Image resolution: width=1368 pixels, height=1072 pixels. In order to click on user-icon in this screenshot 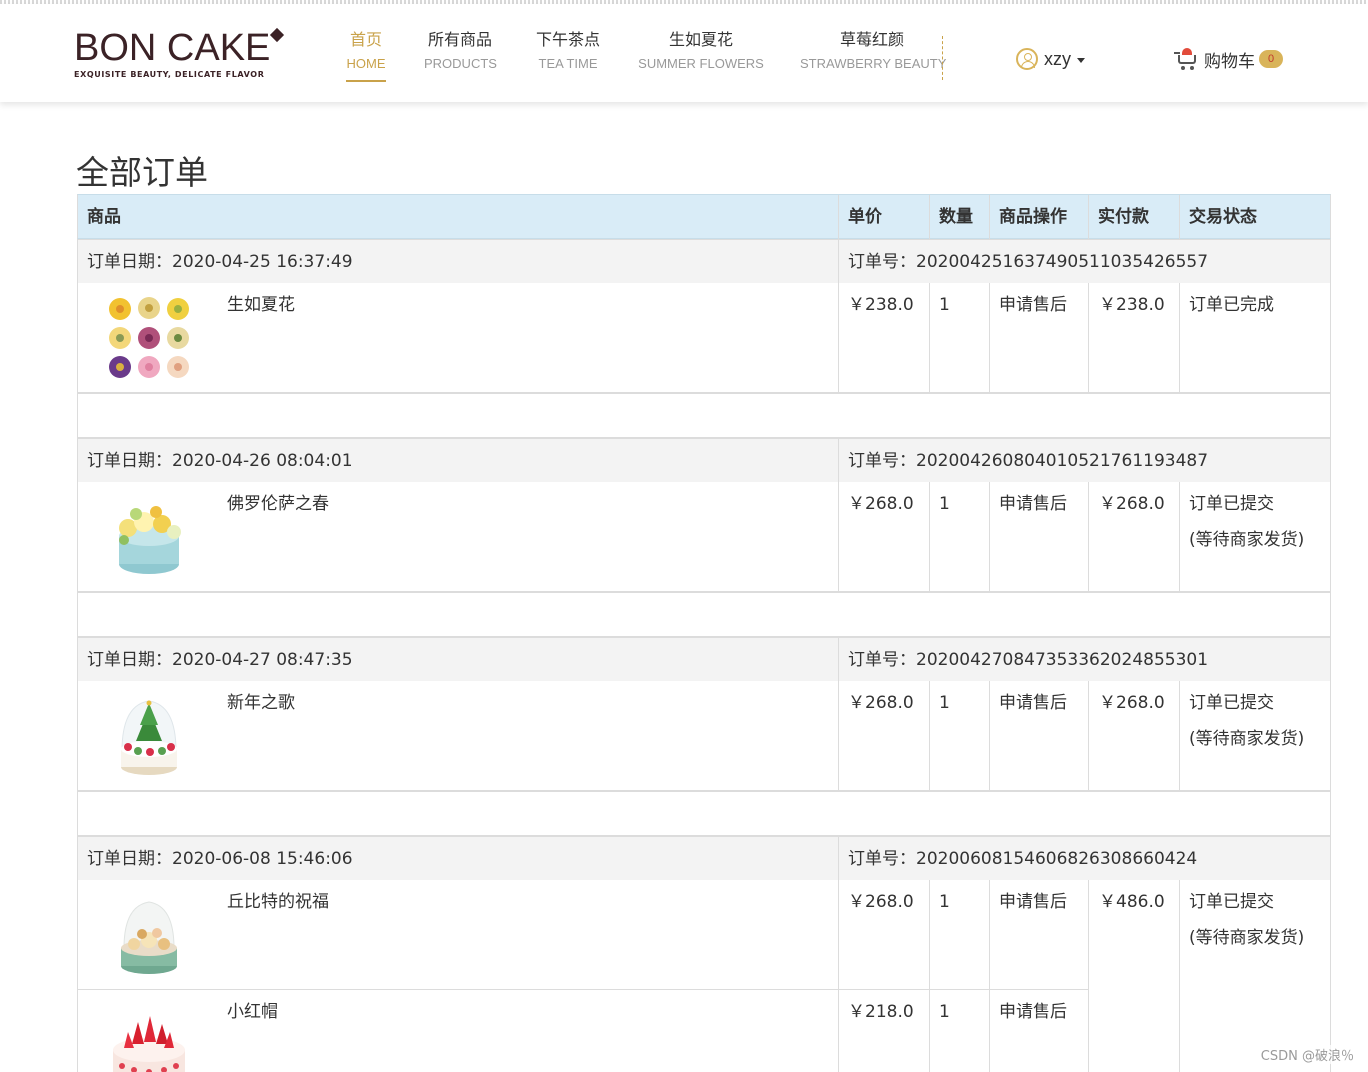, I will do `click(1027, 59)`.